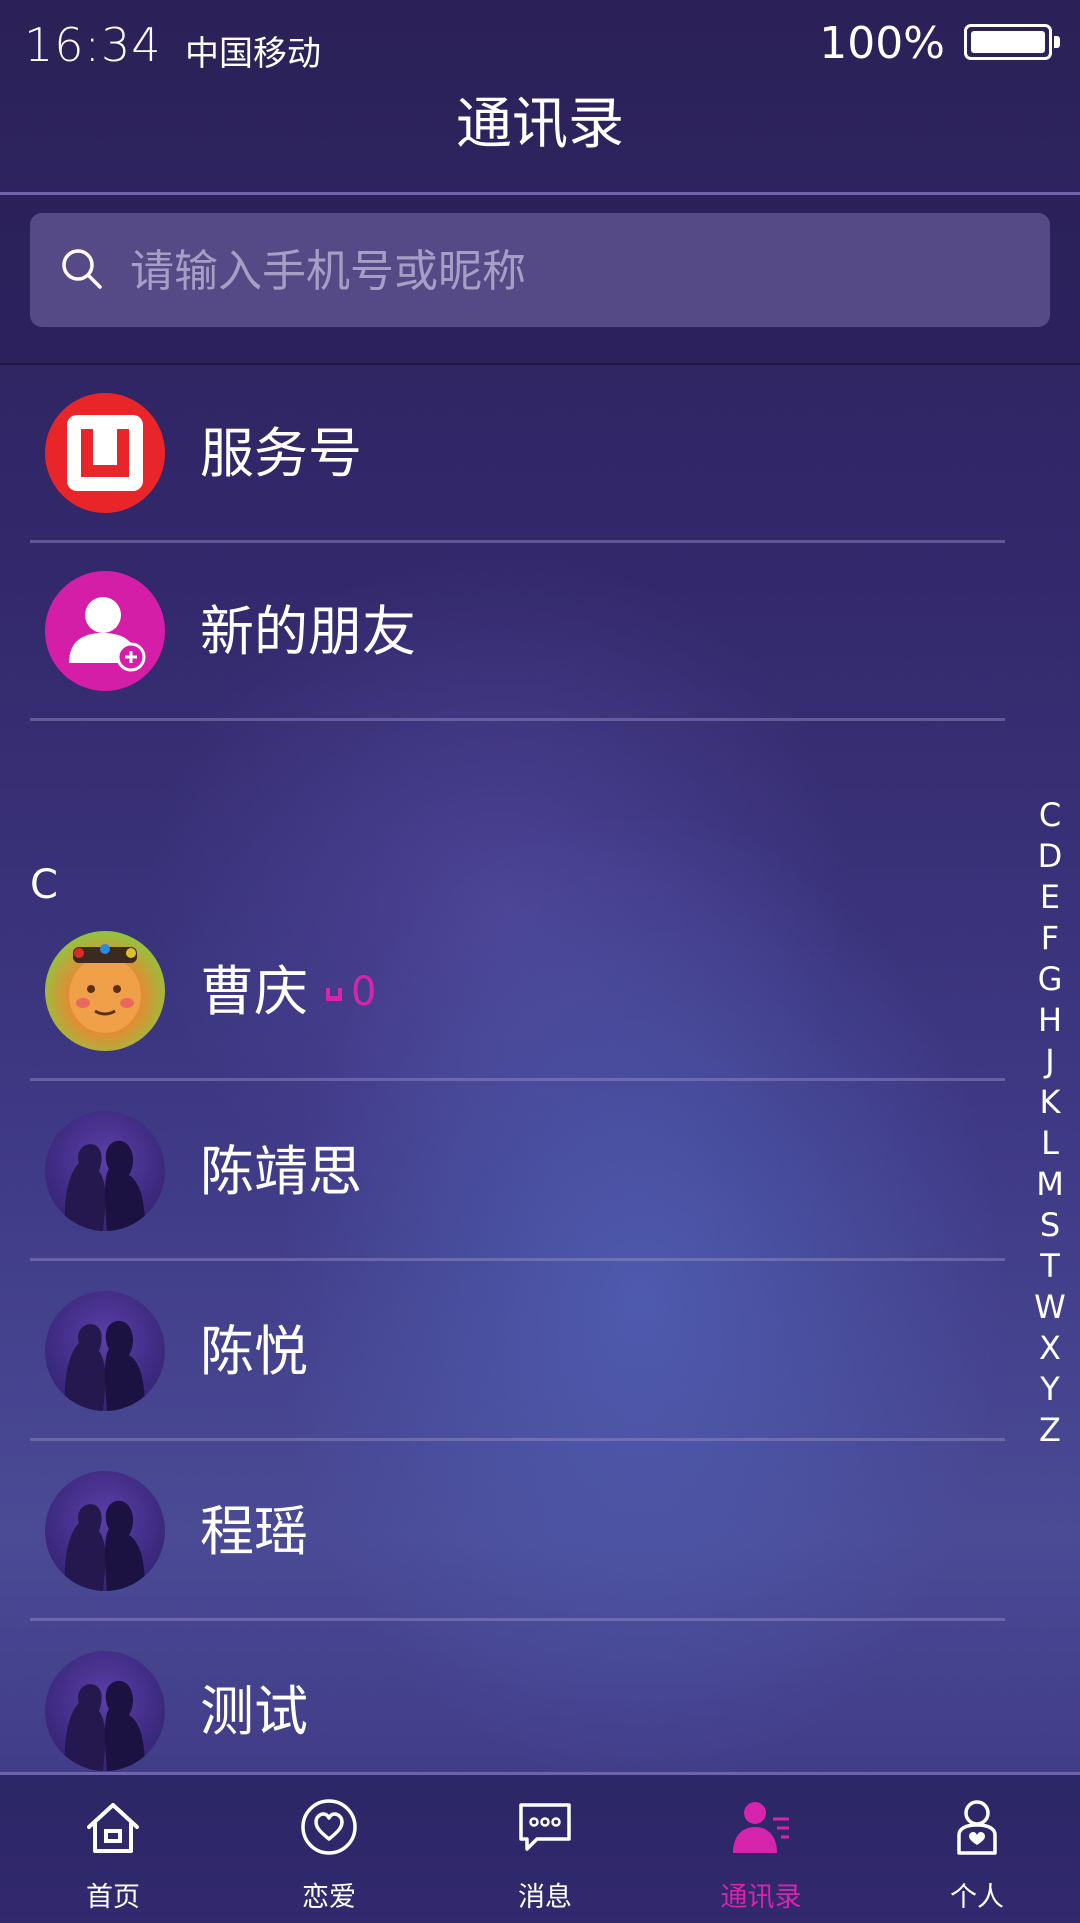 The width and height of the screenshot is (1080, 1923). Describe the element at coordinates (350, 992) in the screenshot. I see `contact-badge: 0` at that location.